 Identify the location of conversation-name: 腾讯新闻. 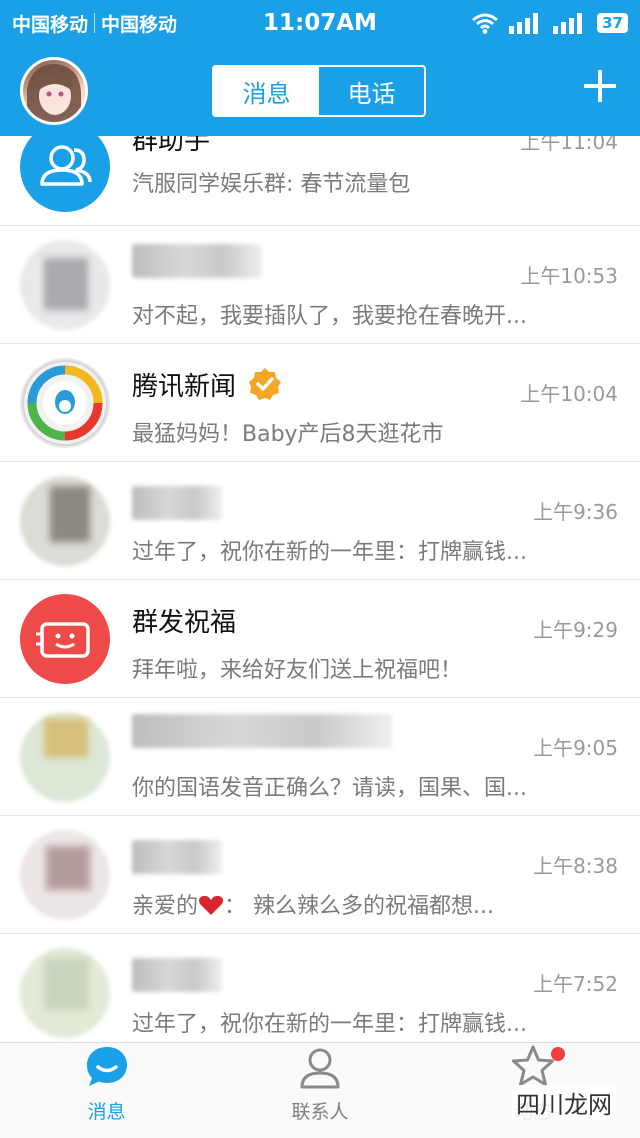
(207, 384).